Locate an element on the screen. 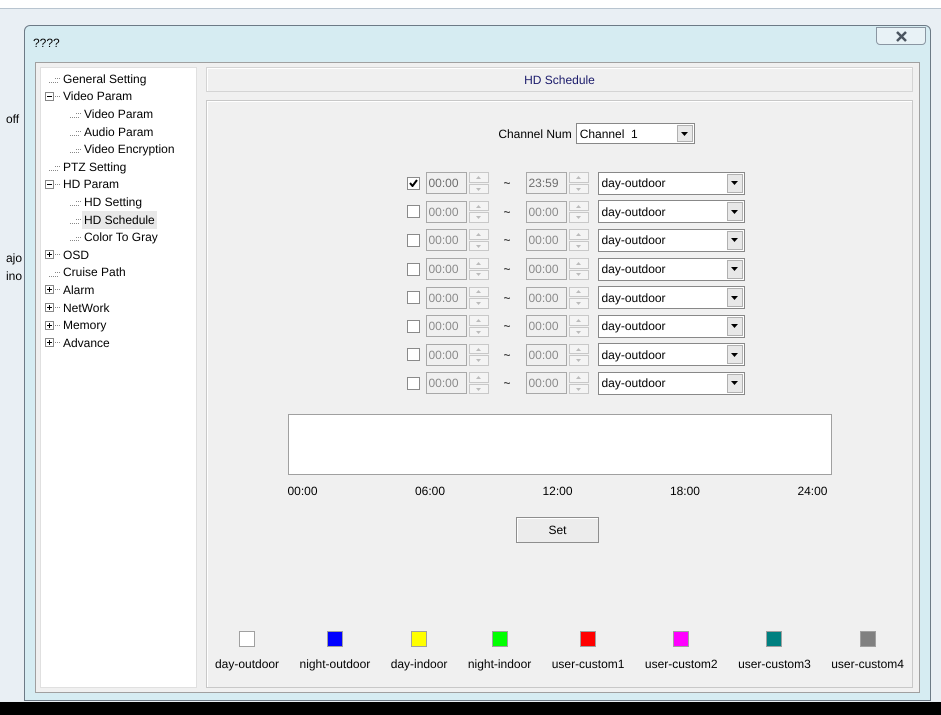 The height and width of the screenshot is (715, 941). time-field: 23:59 is located at coordinates (546, 183).